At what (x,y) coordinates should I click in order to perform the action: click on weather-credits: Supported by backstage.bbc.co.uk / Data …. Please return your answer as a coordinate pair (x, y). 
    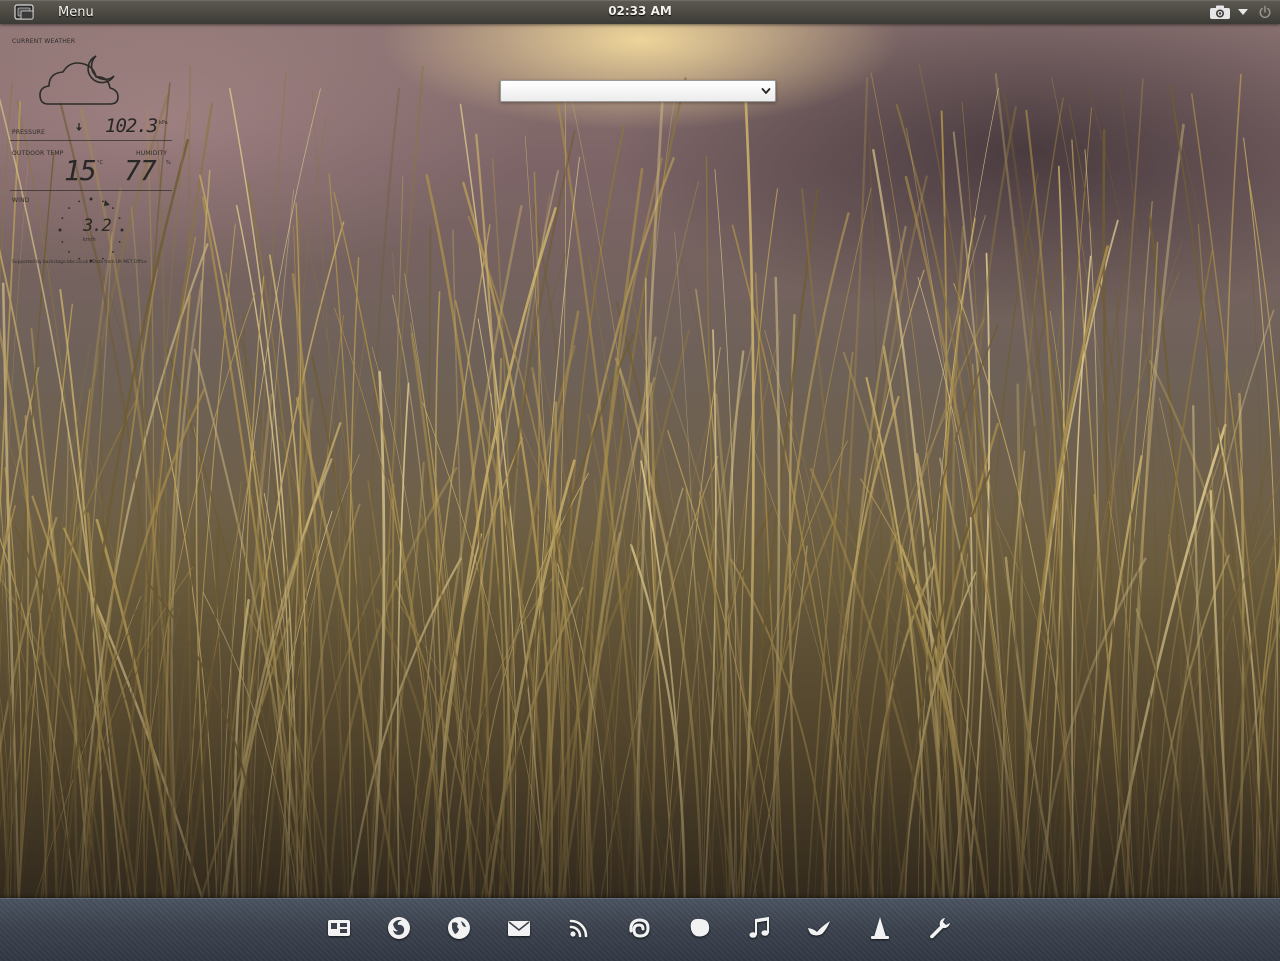
    Looking at the image, I should click on (79, 262).